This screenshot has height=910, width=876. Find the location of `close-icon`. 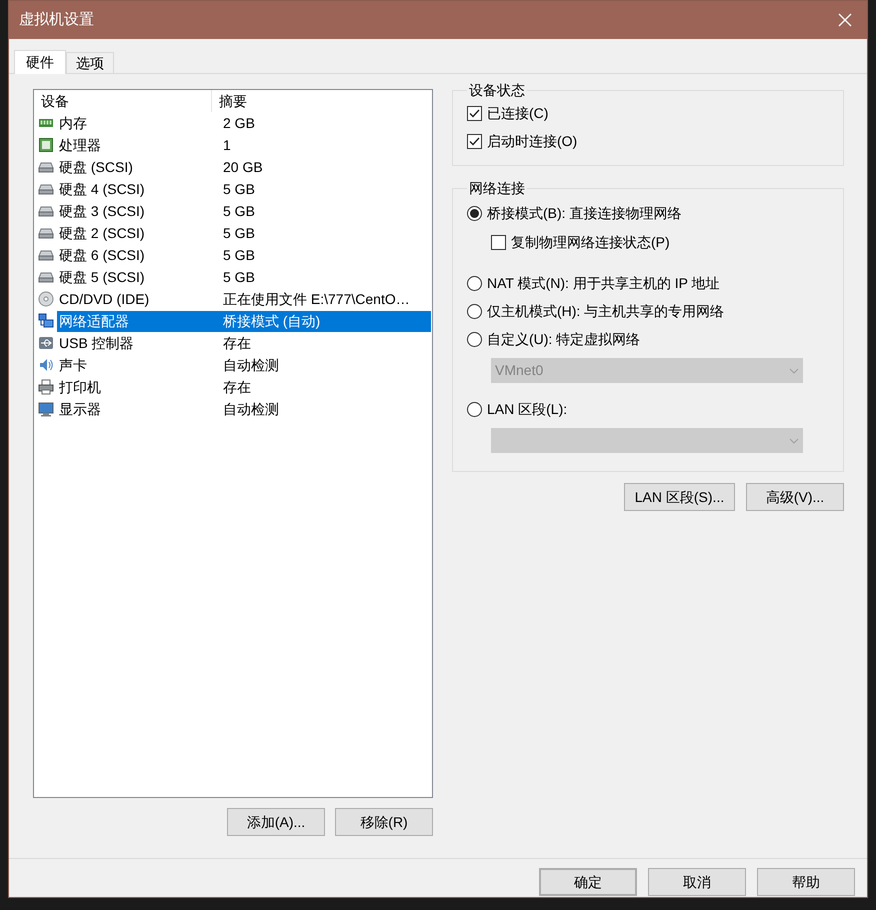

close-icon is located at coordinates (845, 20).